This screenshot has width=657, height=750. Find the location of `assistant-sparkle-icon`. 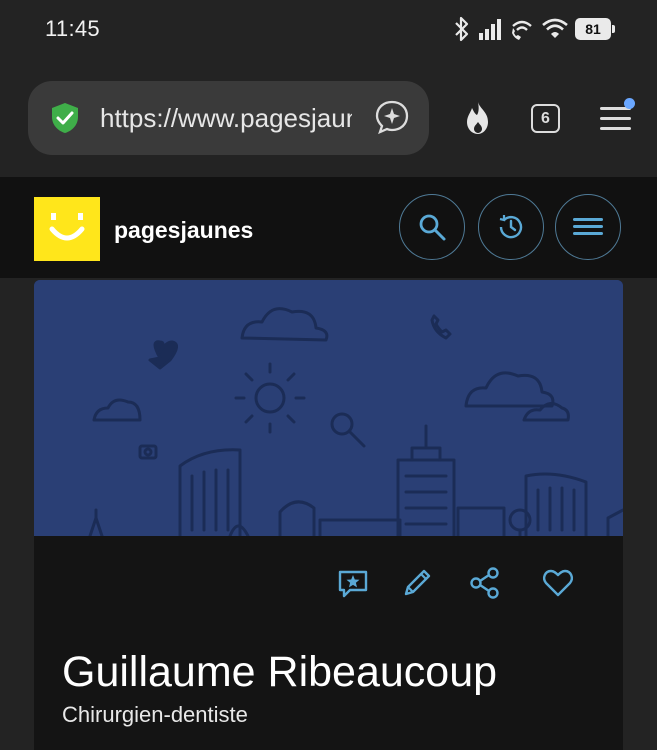

assistant-sparkle-icon is located at coordinates (392, 117).